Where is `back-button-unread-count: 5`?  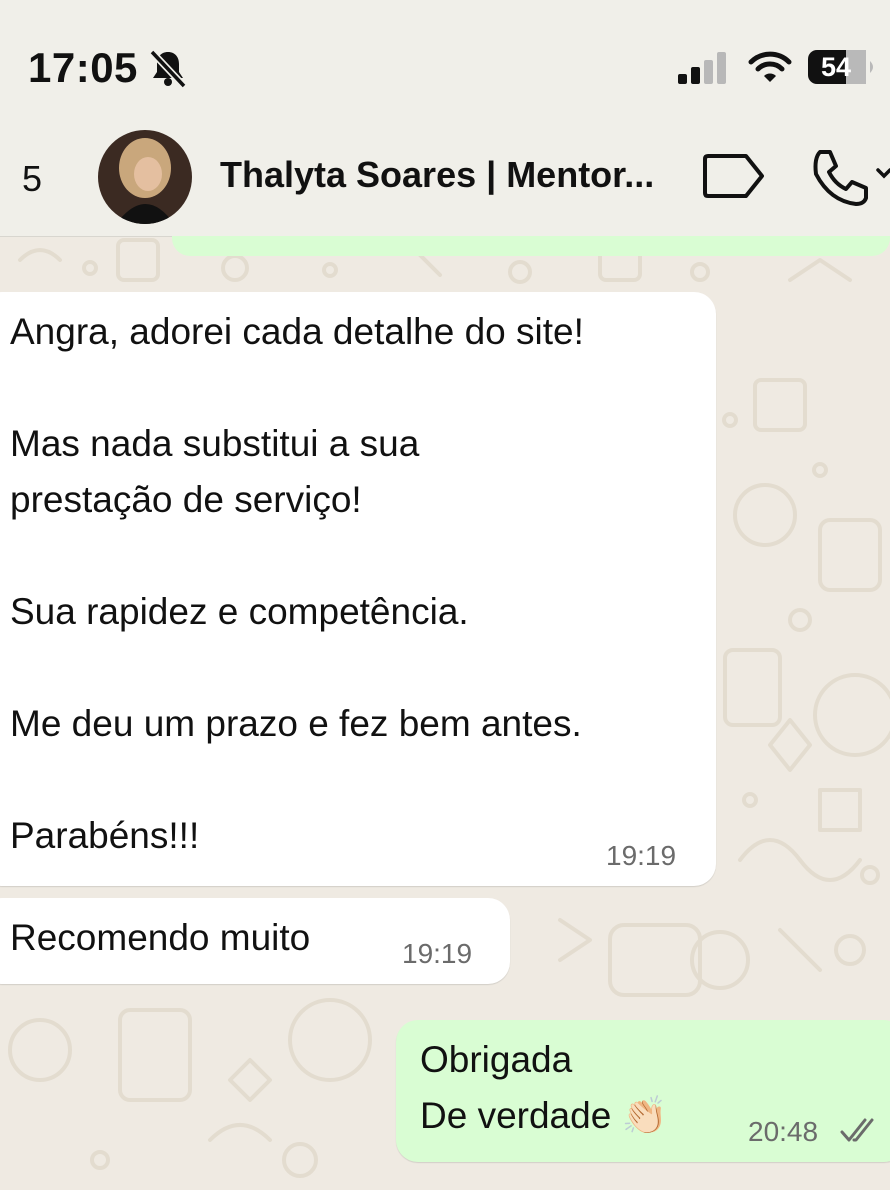 back-button-unread-count: 5 is located at coordinates (32, 179).